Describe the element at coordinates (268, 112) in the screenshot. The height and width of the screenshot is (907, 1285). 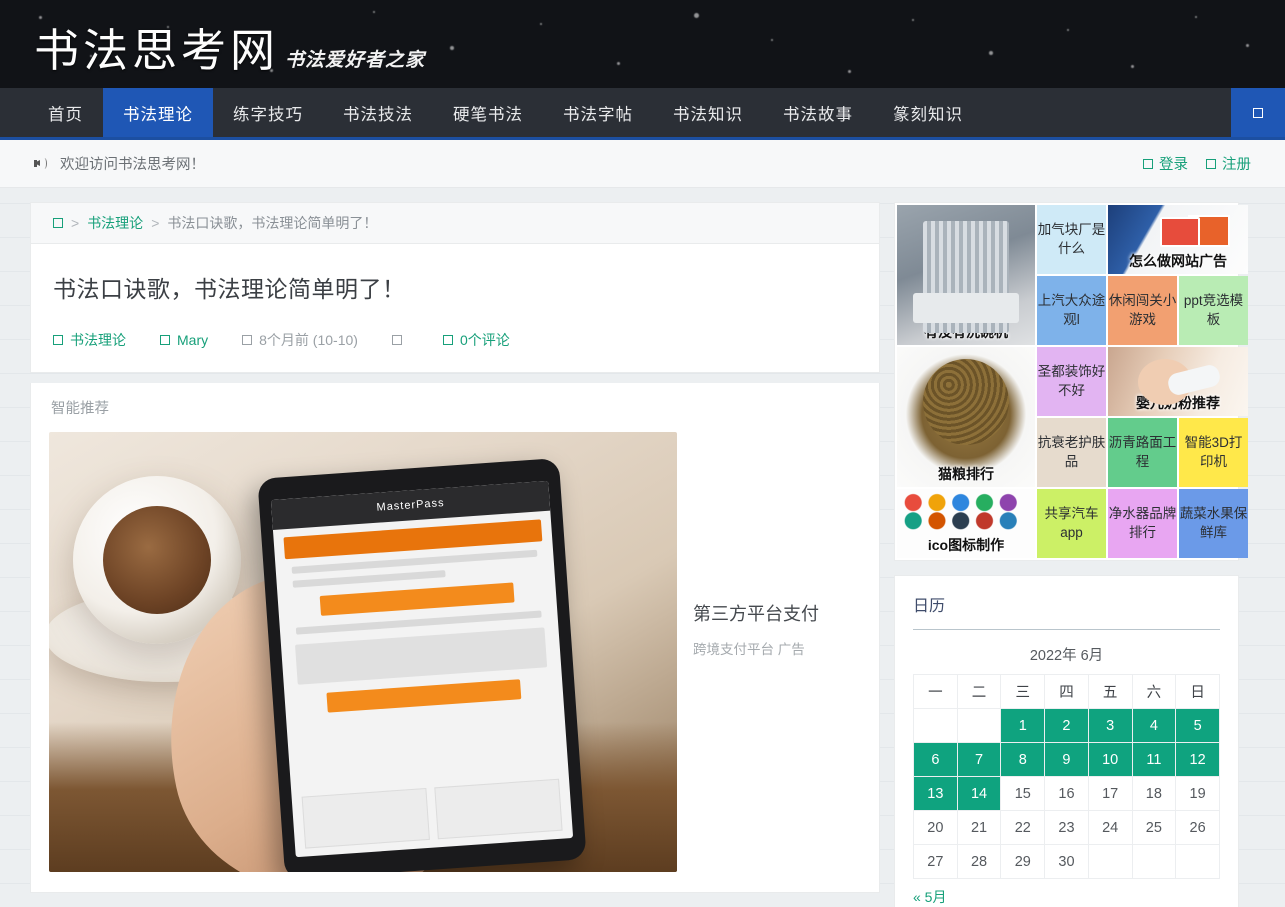
I see `nav-item-practice-tips: 练字技巧` at that location.